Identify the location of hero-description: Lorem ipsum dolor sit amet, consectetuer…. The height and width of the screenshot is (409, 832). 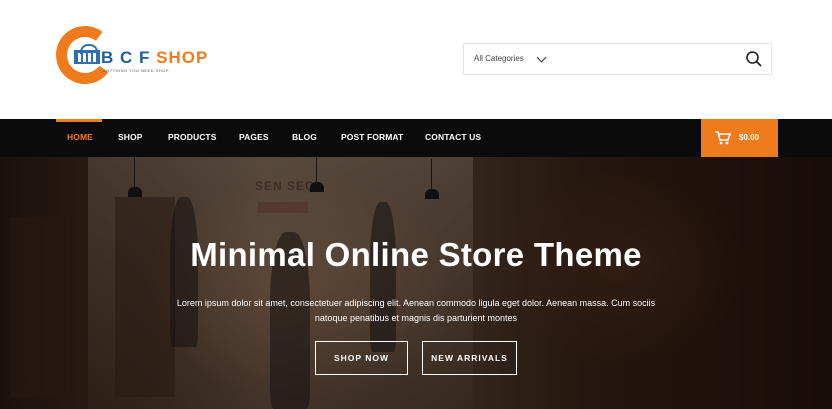
(416, 310).